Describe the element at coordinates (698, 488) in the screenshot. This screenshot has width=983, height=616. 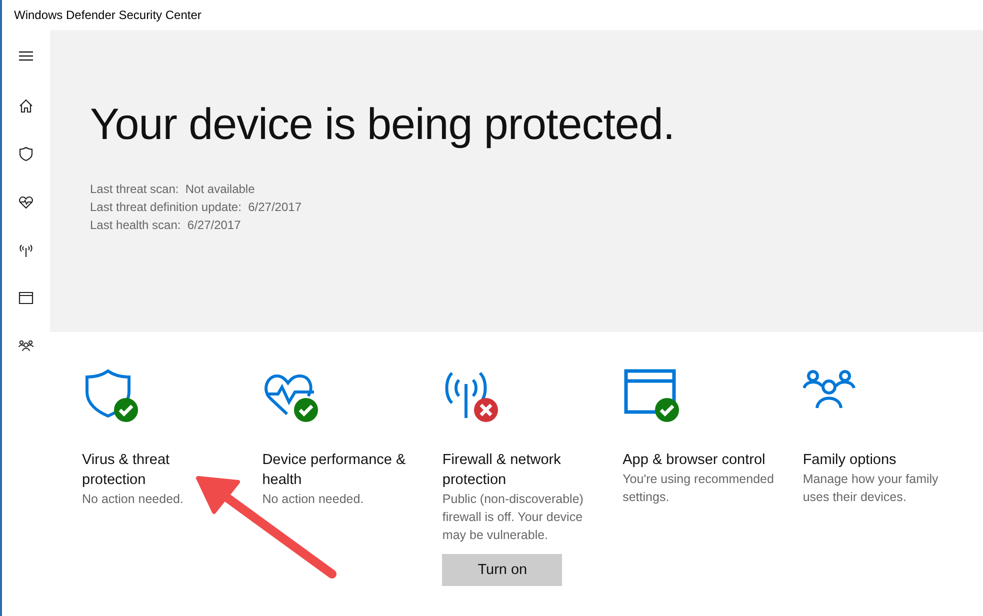
I see `tile-description: You're using recommended settings.` at that location.